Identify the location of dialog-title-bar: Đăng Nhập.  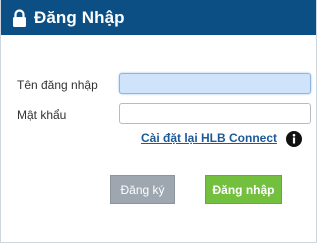
(158, 17).